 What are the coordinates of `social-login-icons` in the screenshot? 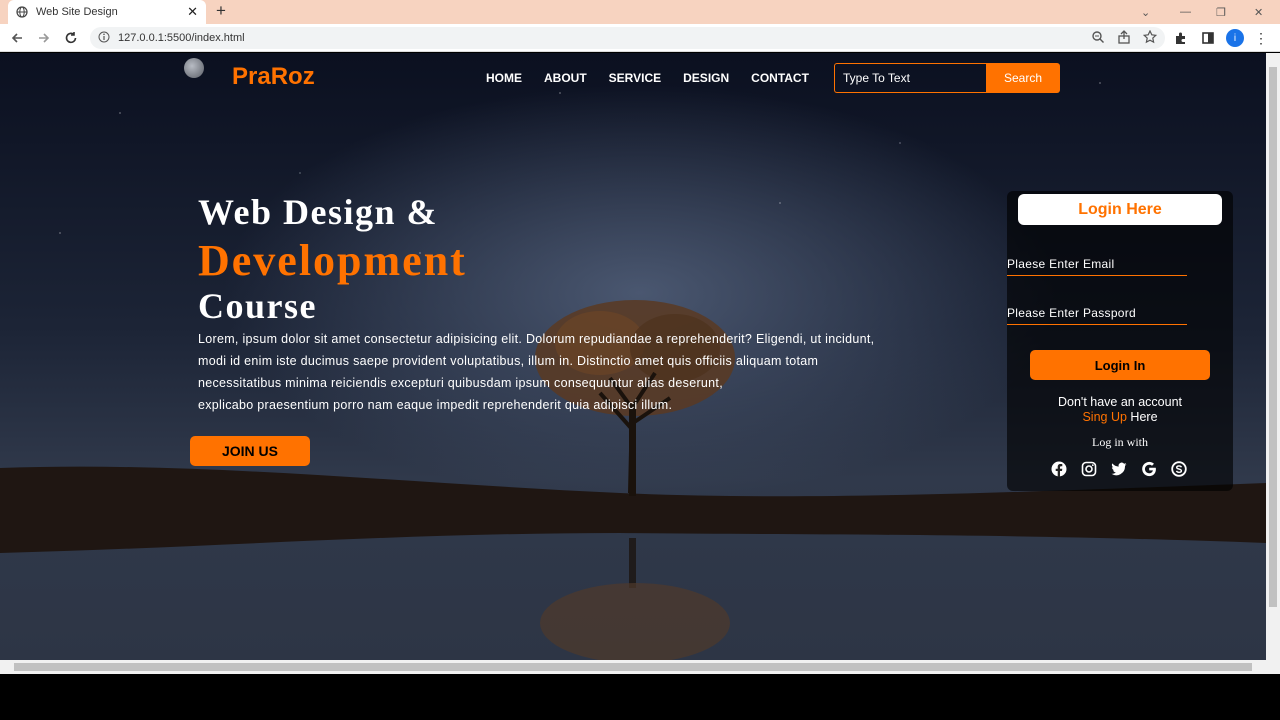 It's located at (1119, 469).